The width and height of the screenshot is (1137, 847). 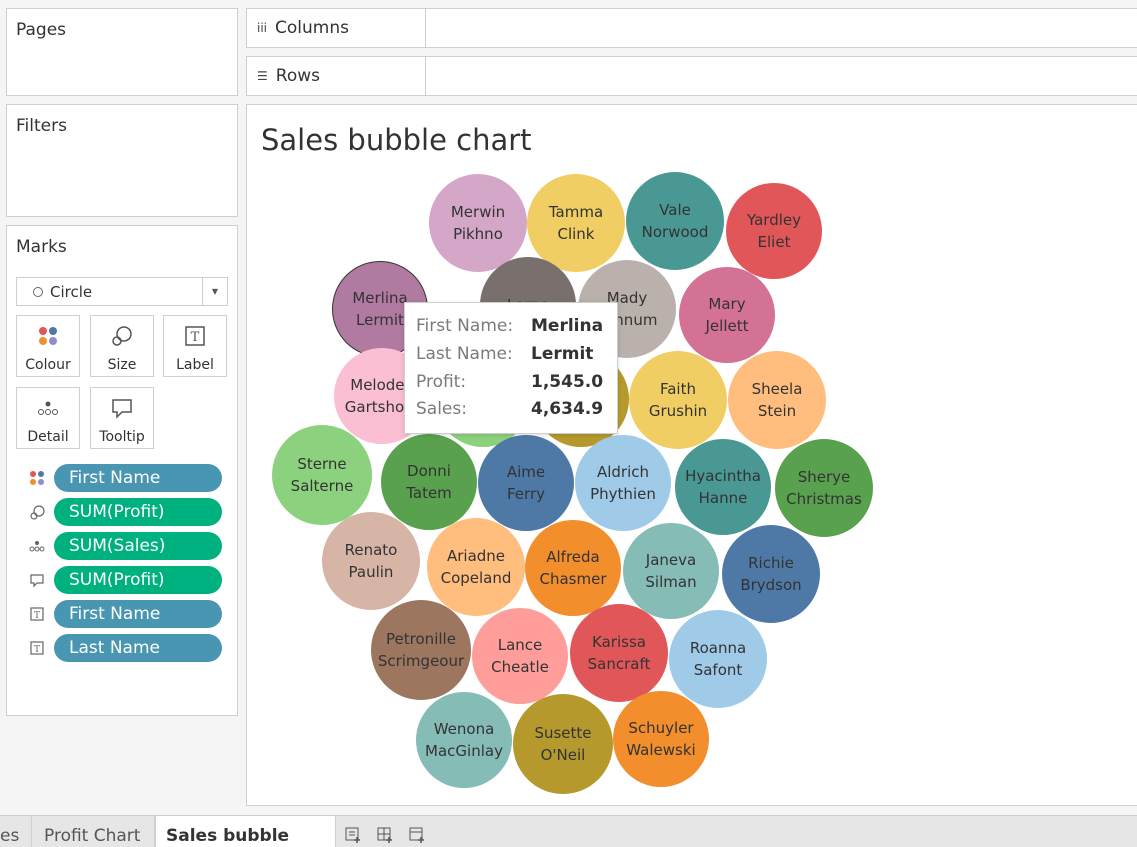 I want to click on sheet-tab-label: Sales bubble chart, so click(x=228, y=836).